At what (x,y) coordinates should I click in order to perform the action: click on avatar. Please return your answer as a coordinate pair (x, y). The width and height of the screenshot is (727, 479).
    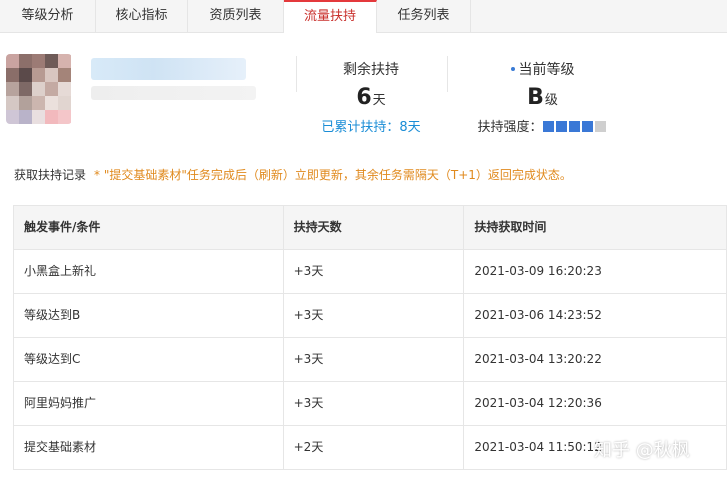
    Looking at the image, I should click on (39, 89).